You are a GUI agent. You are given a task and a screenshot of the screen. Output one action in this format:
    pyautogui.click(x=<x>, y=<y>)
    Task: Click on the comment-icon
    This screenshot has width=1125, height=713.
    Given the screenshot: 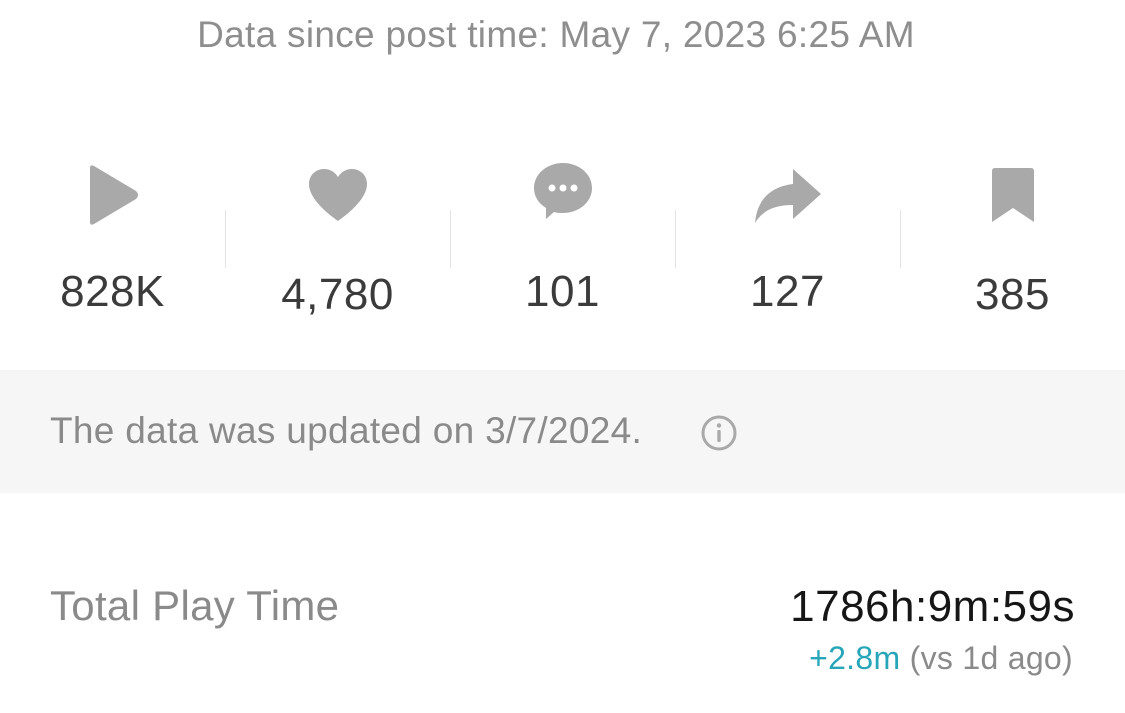 What is the action you would take?
    pyautogui.click(x=562, y=191)
    